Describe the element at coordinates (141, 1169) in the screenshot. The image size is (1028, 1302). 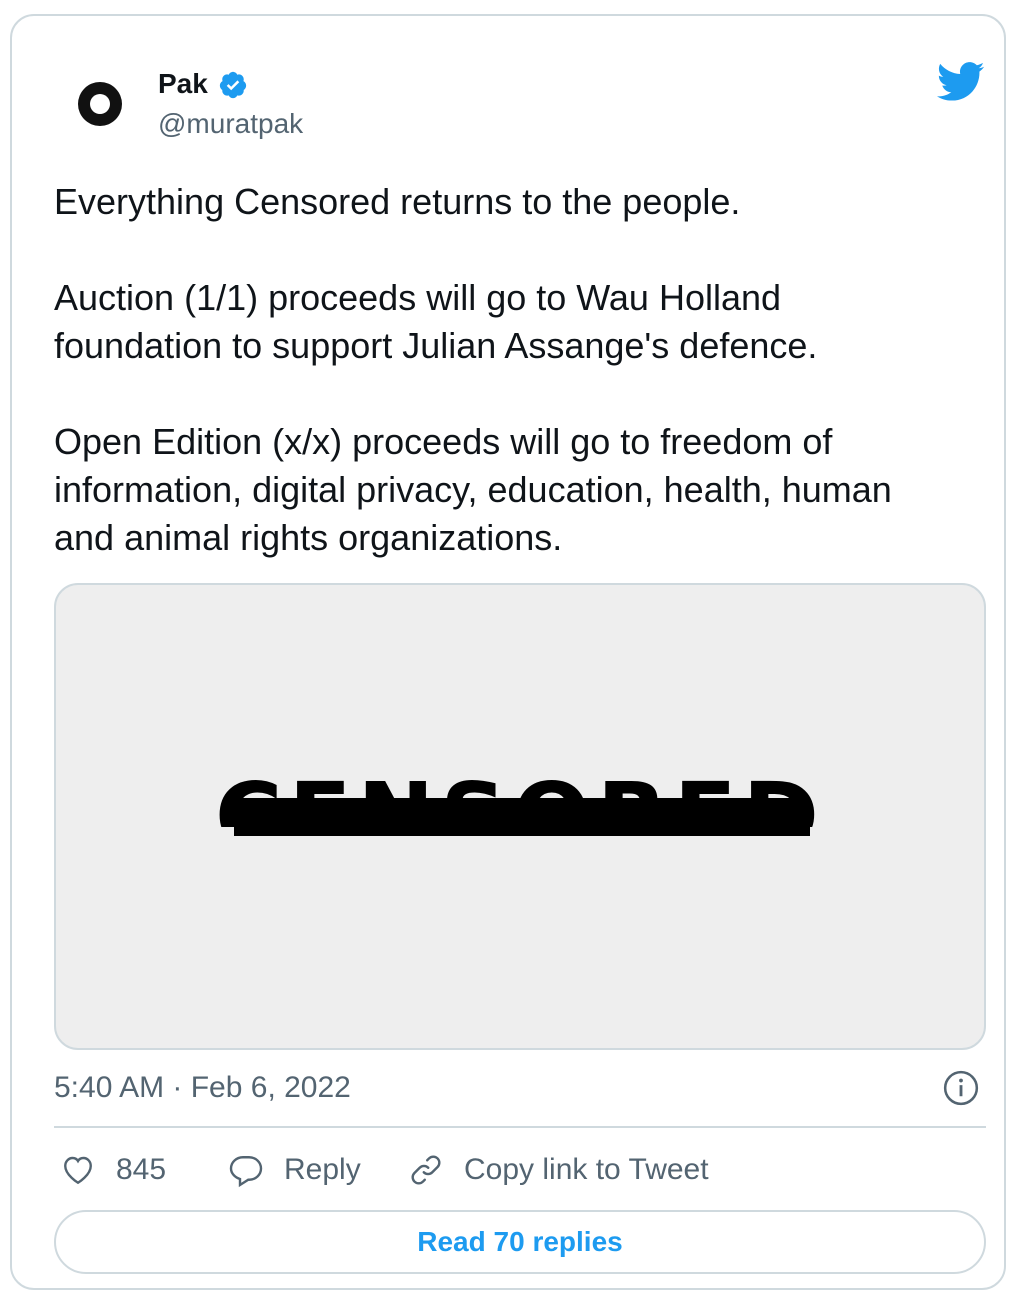
I see `like-count: 845` at that location.